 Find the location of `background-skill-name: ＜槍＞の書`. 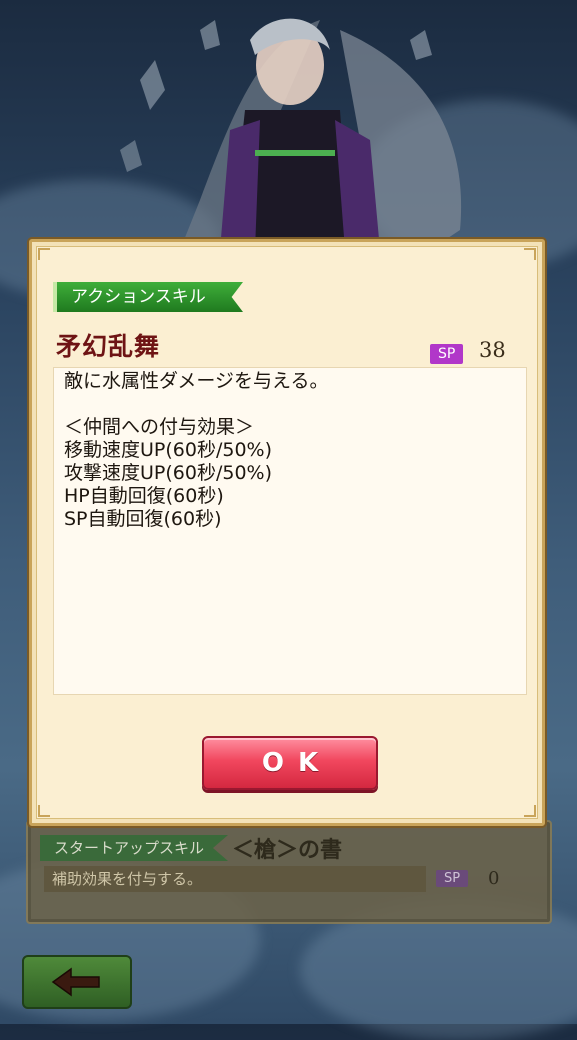

background-skill-name: ＜槍＞の書 is located at coordinates (287, 850).